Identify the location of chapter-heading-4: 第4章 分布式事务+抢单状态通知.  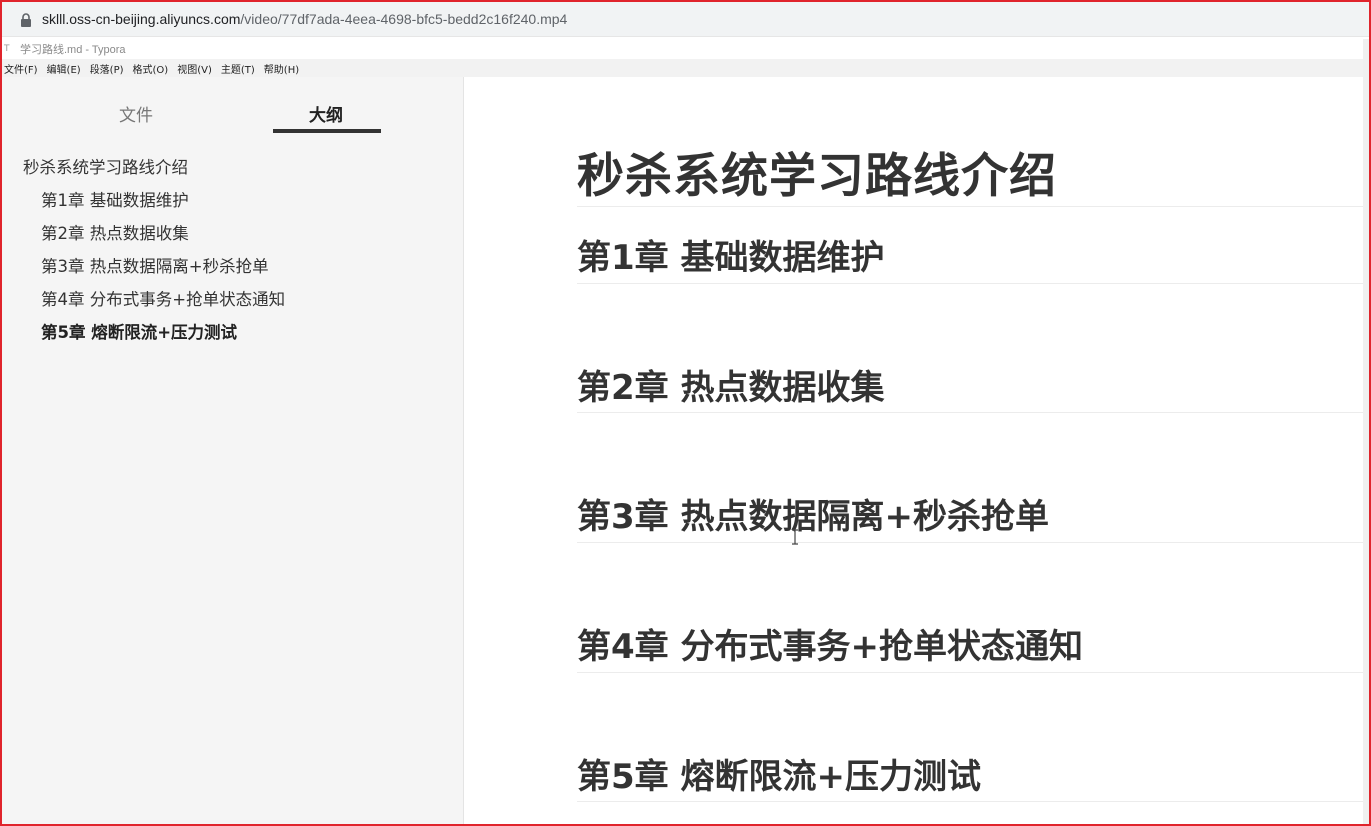
(830, 643).